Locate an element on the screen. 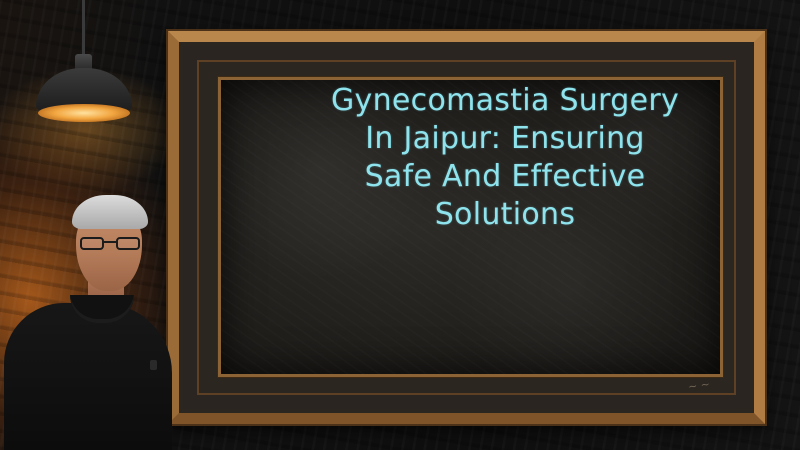  left-lens is located at coordinates (92, 243).